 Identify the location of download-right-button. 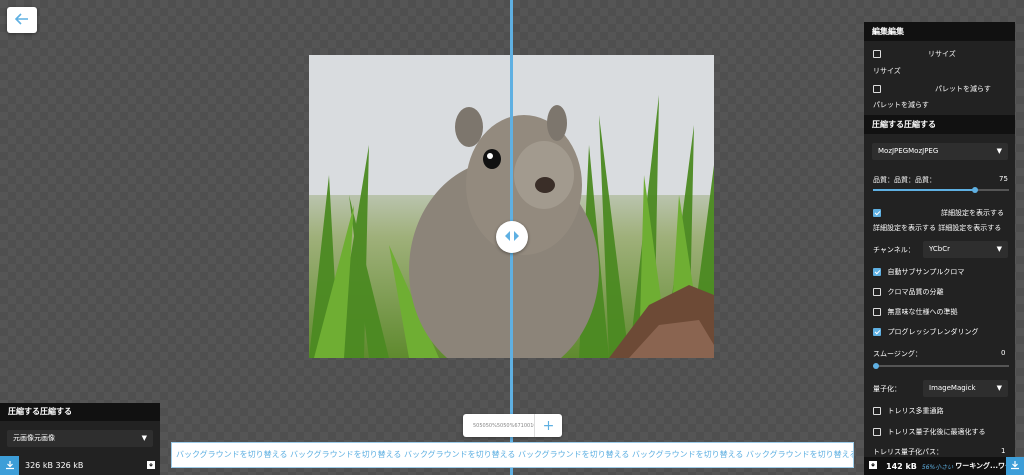
(1015, 466).